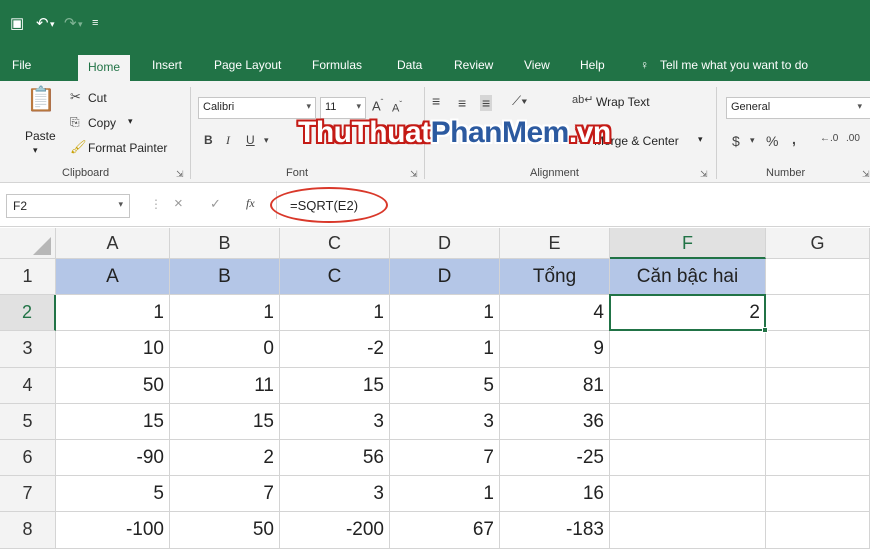  I want to click on cell-a6: -90, so click(113, 458).